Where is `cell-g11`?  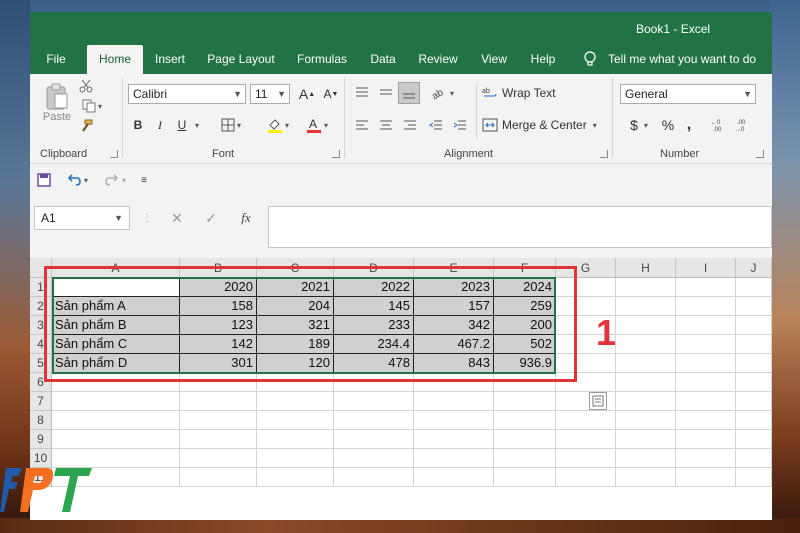 cell-g11 is located at coordinates (586, 477).